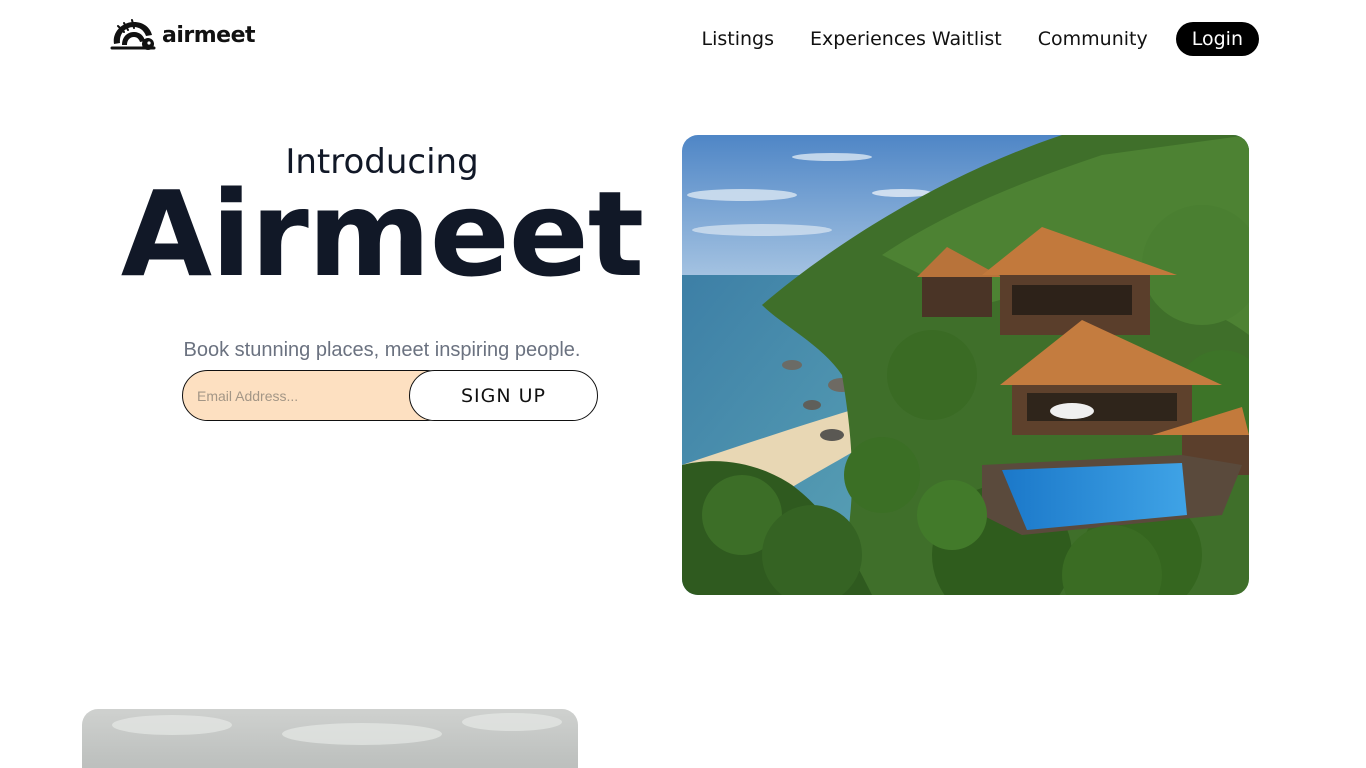 The height and width of the screenshot is (768, 1366). Describe the element at coordinates (209, 35) in the screenshot. I see `logo-text: airmeet` at that location.